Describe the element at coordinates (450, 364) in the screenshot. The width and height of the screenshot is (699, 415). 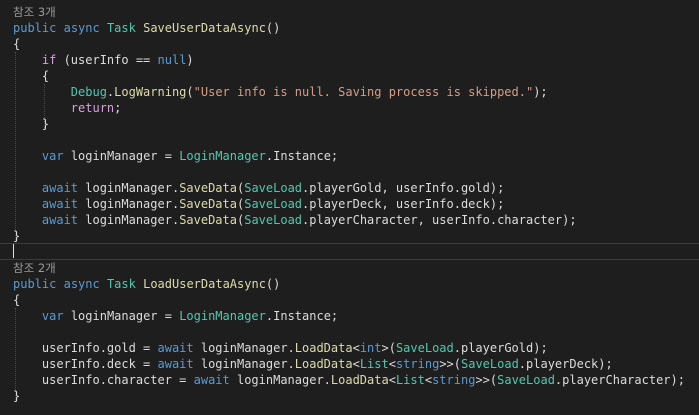
I see `code-token: >>(` at that location.